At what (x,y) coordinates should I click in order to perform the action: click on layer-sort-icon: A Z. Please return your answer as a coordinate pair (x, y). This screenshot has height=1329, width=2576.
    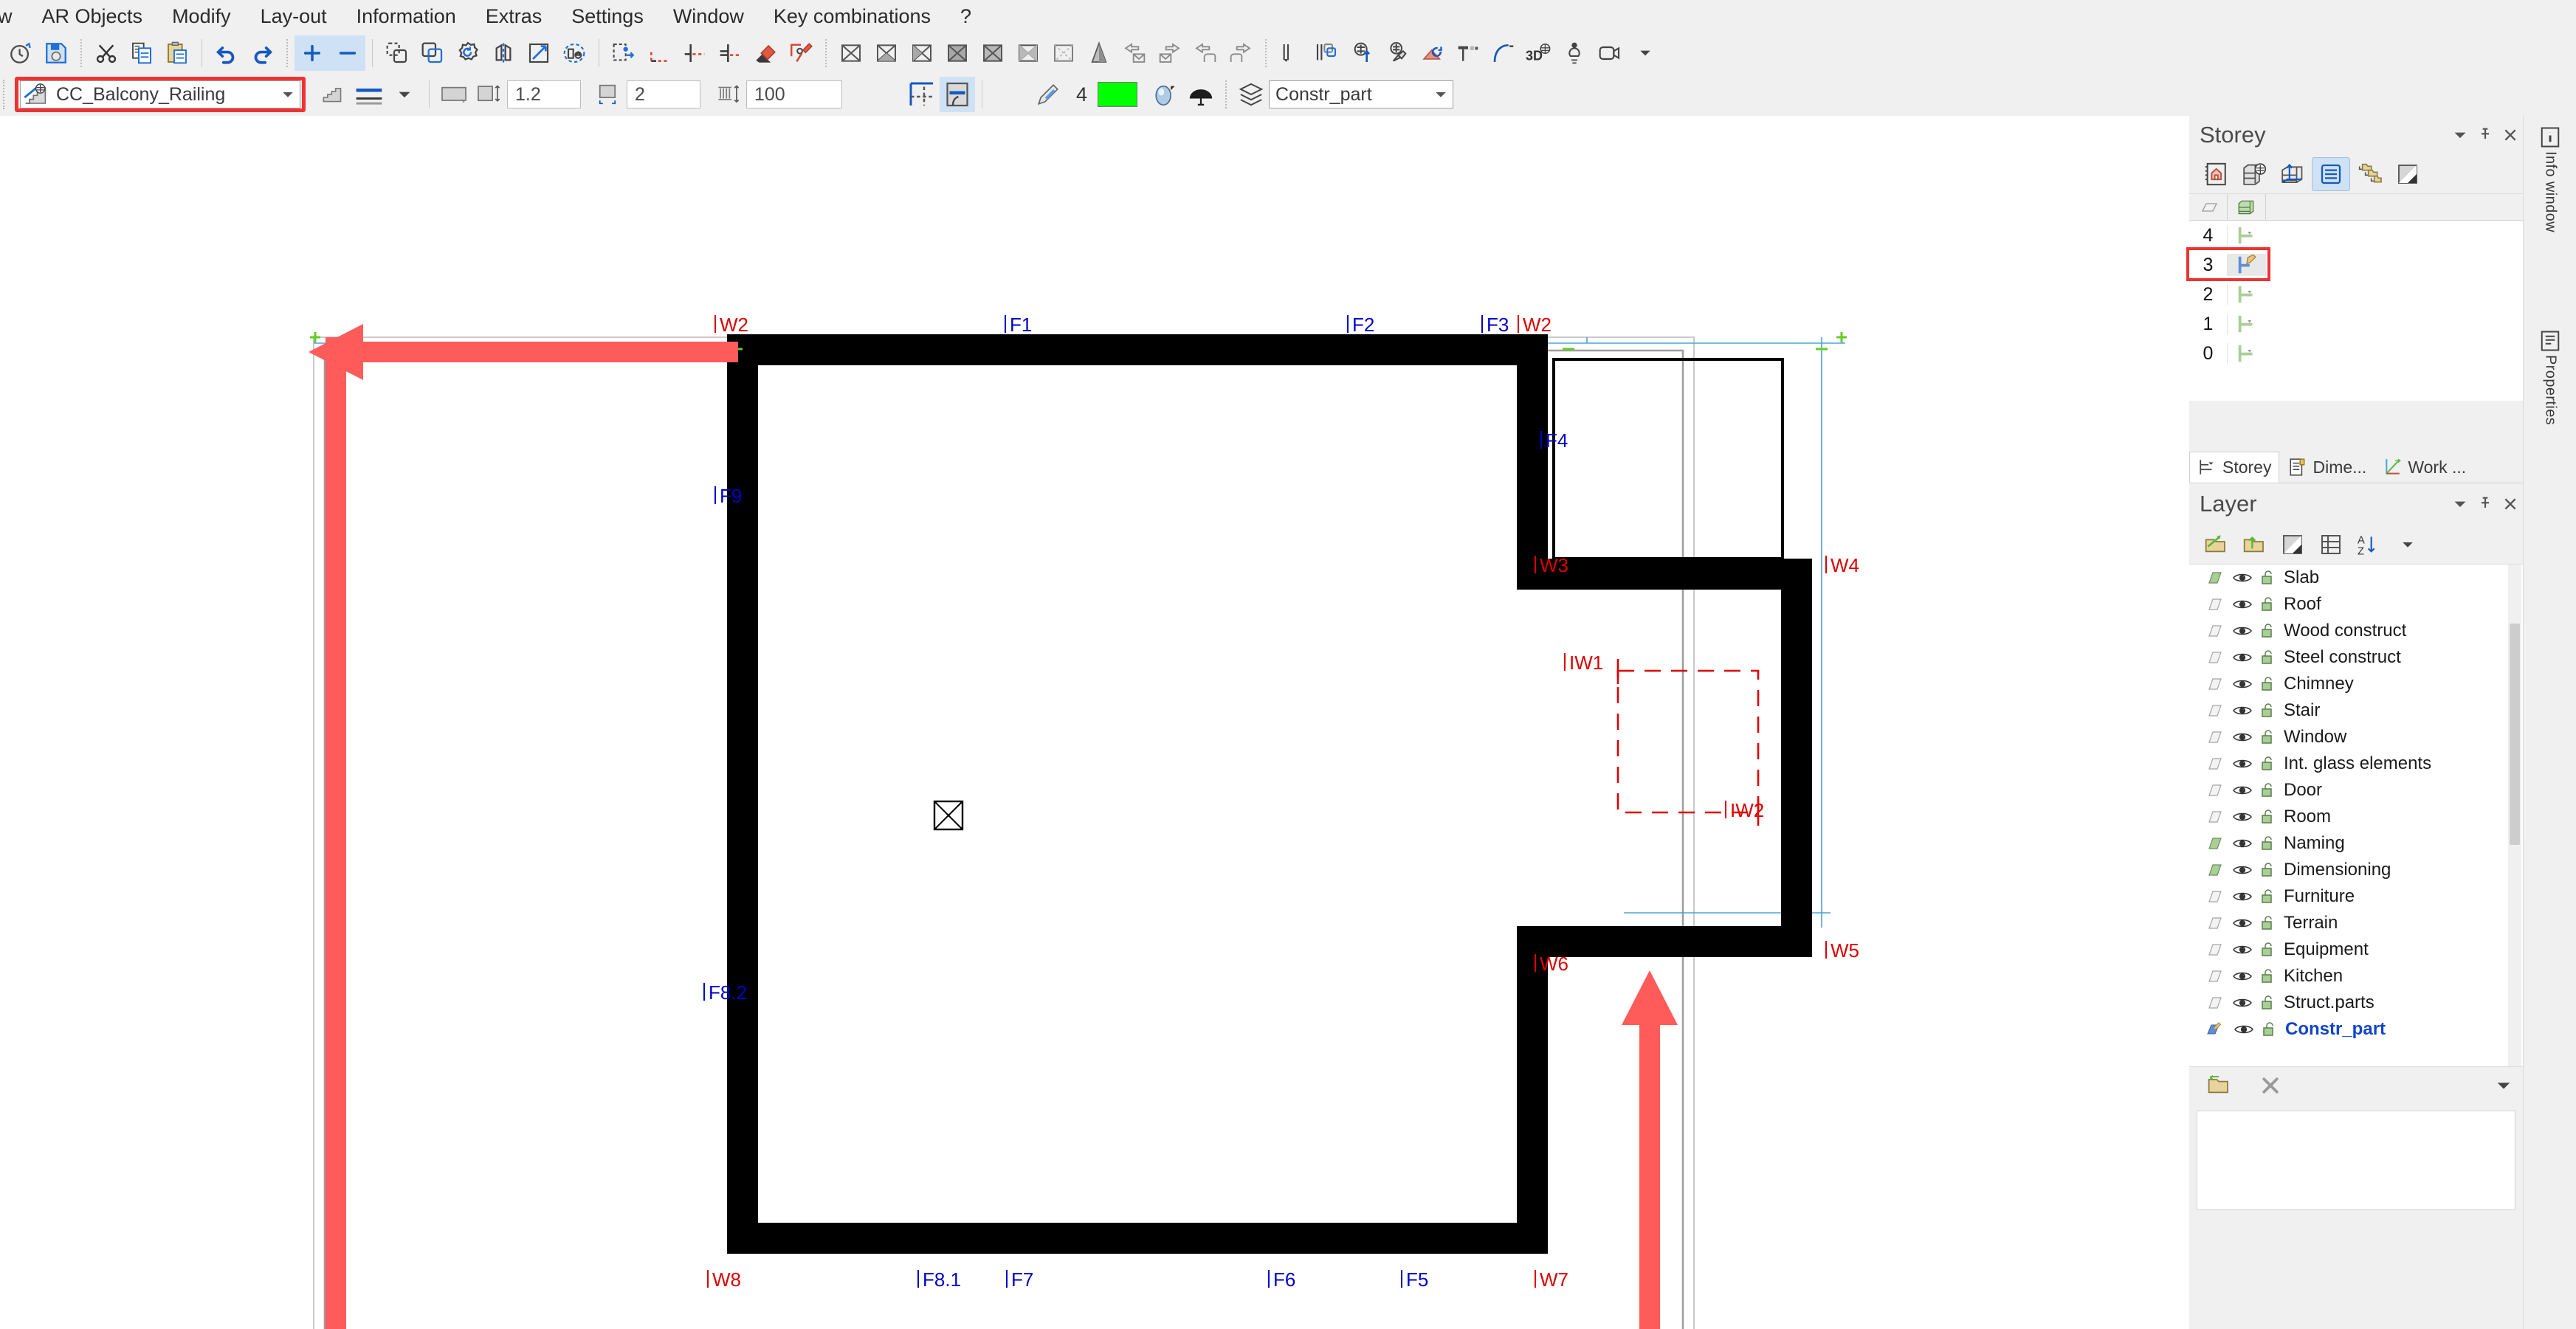
    Looking at the image, I should click on (2370, 545).